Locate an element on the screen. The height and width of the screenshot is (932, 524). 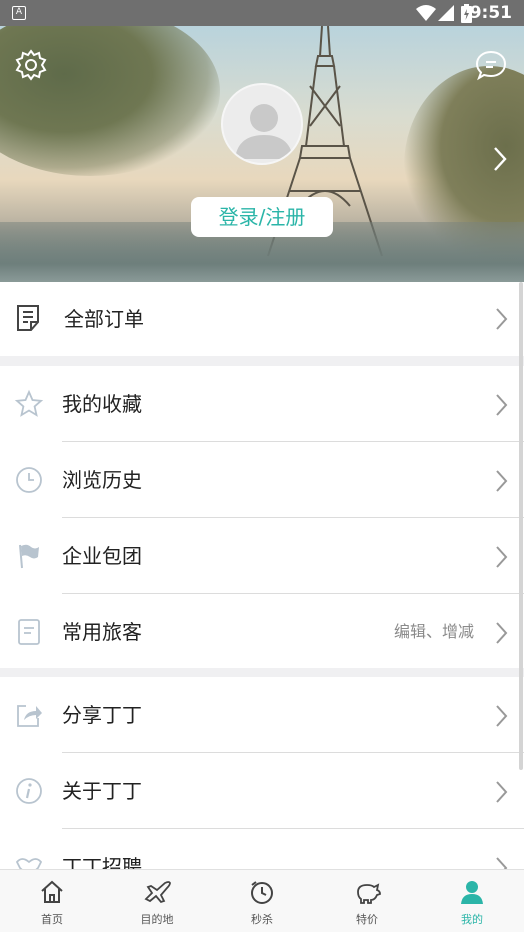
menu-item-label: 全部订单 is located at coordinates (104, 319).